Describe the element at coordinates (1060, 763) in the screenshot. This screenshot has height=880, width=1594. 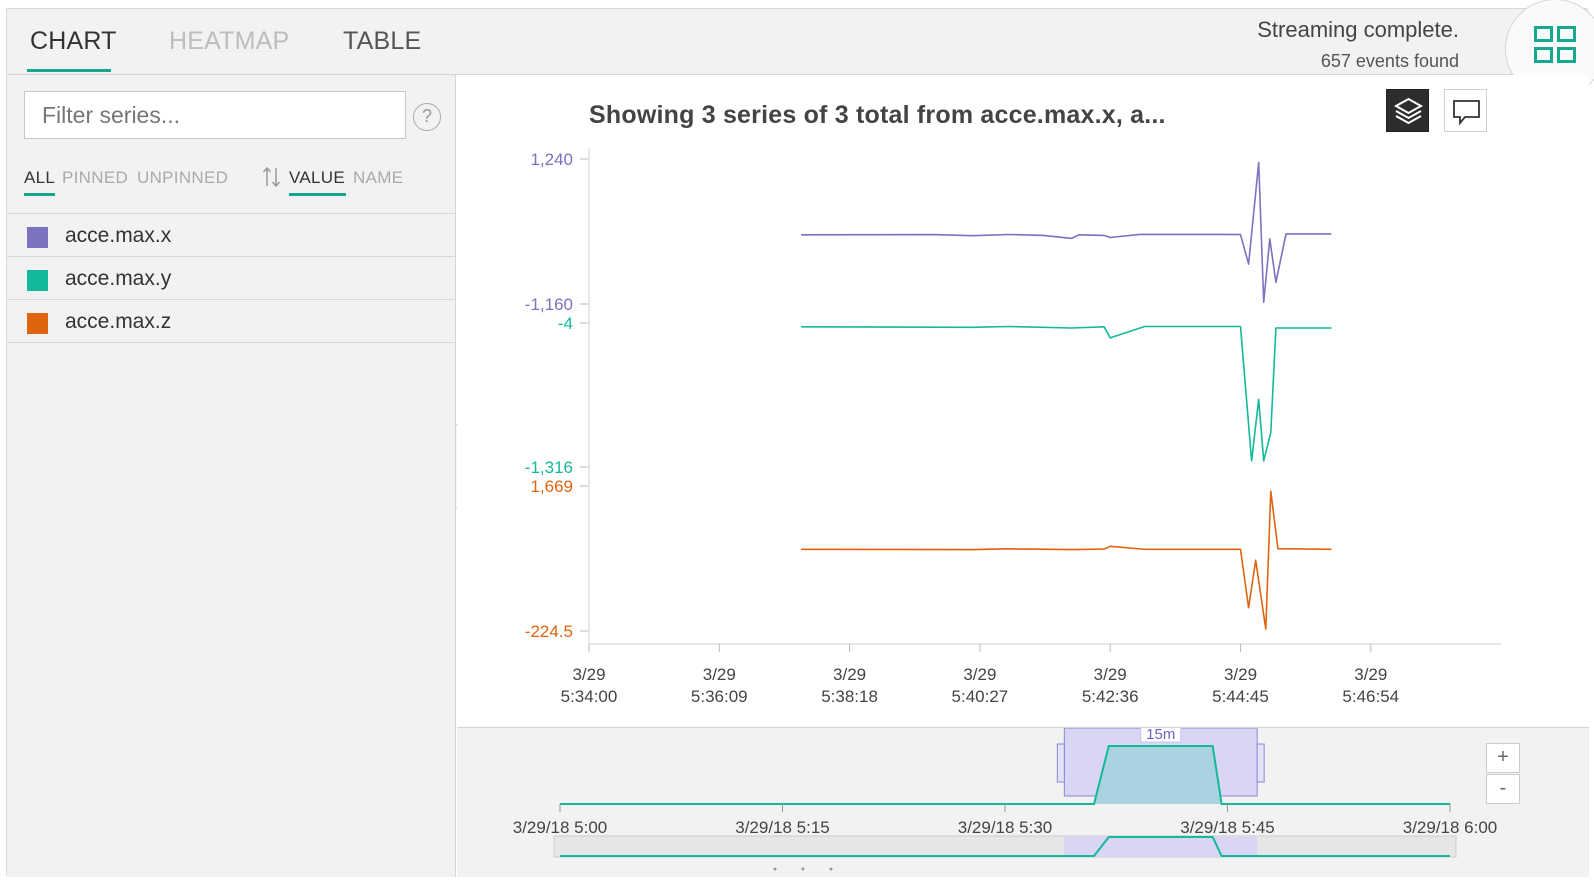
I see `selection-left-handle` at that location.